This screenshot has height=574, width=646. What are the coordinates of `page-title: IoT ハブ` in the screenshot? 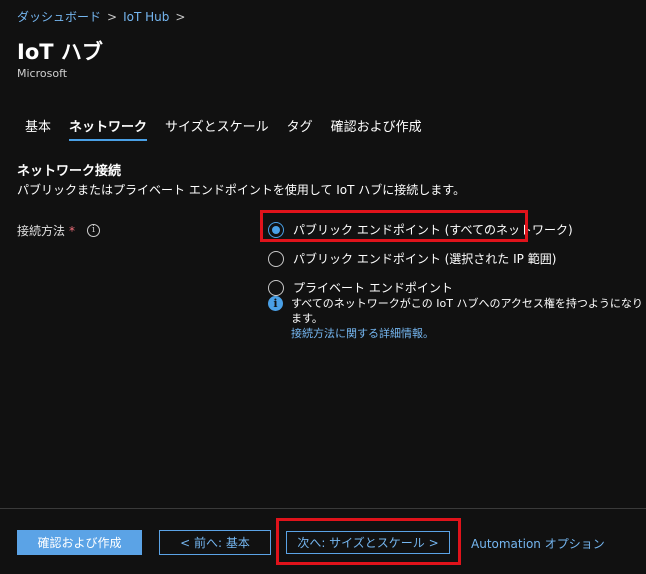 It's located at (60, 52).